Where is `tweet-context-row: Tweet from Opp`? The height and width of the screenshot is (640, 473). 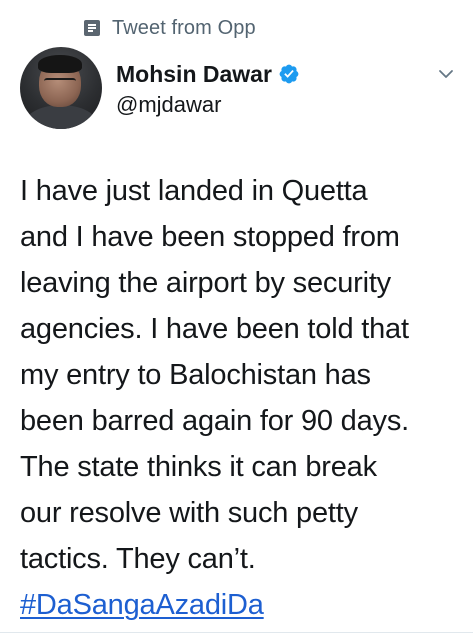
tweet-context-row: Tweet from Opp is located at coordinates (170, 28).